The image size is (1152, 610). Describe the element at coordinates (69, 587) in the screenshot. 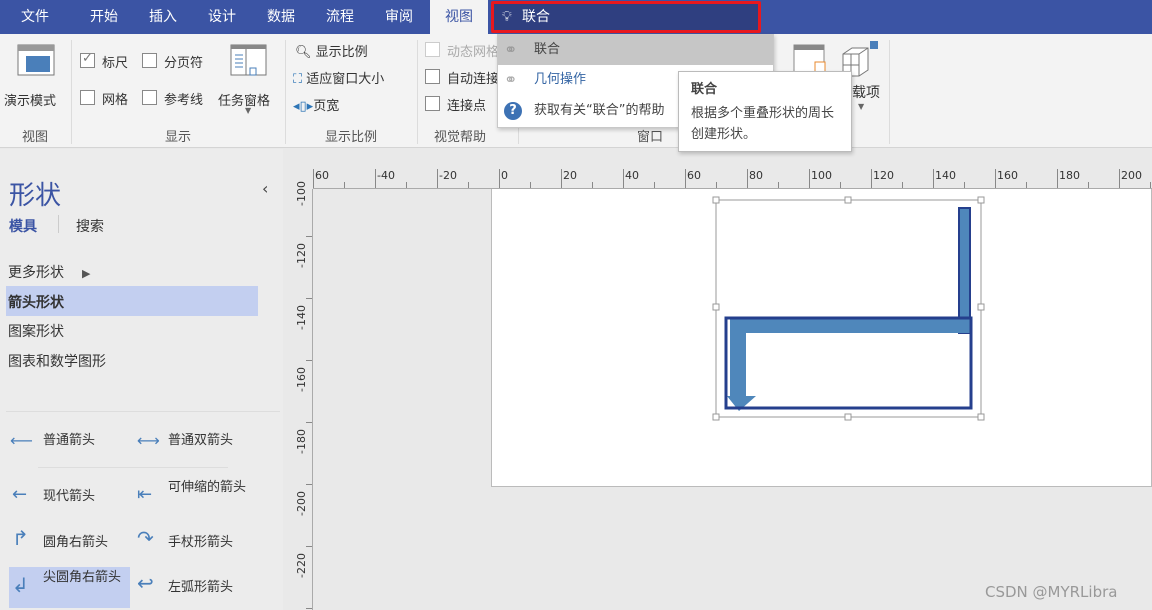

I see `shape-sharp-rounded-right-arrow: ↲ 尖圆角右箭头` at that location.